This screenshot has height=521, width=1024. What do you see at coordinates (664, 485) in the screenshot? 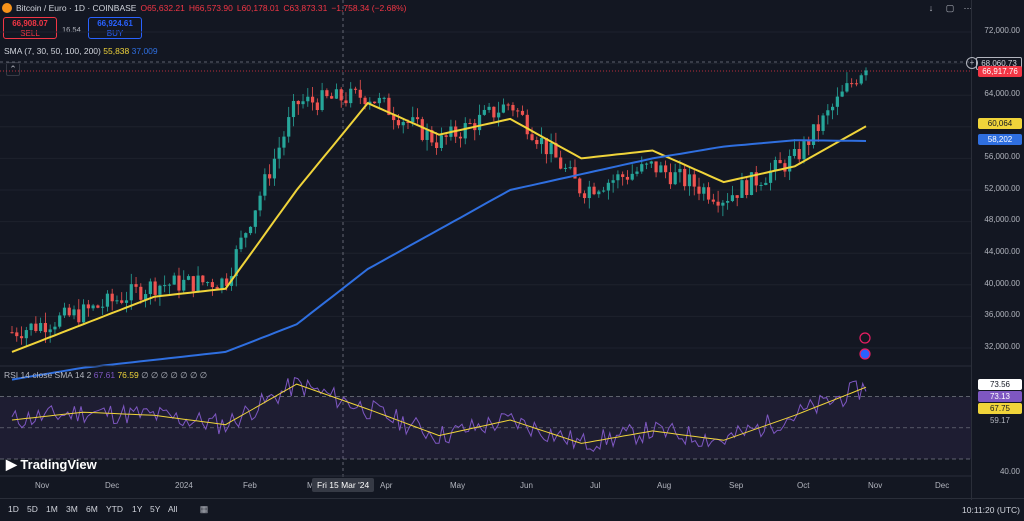
I see `time-tick: Aug` at bounding box center [664, 485].